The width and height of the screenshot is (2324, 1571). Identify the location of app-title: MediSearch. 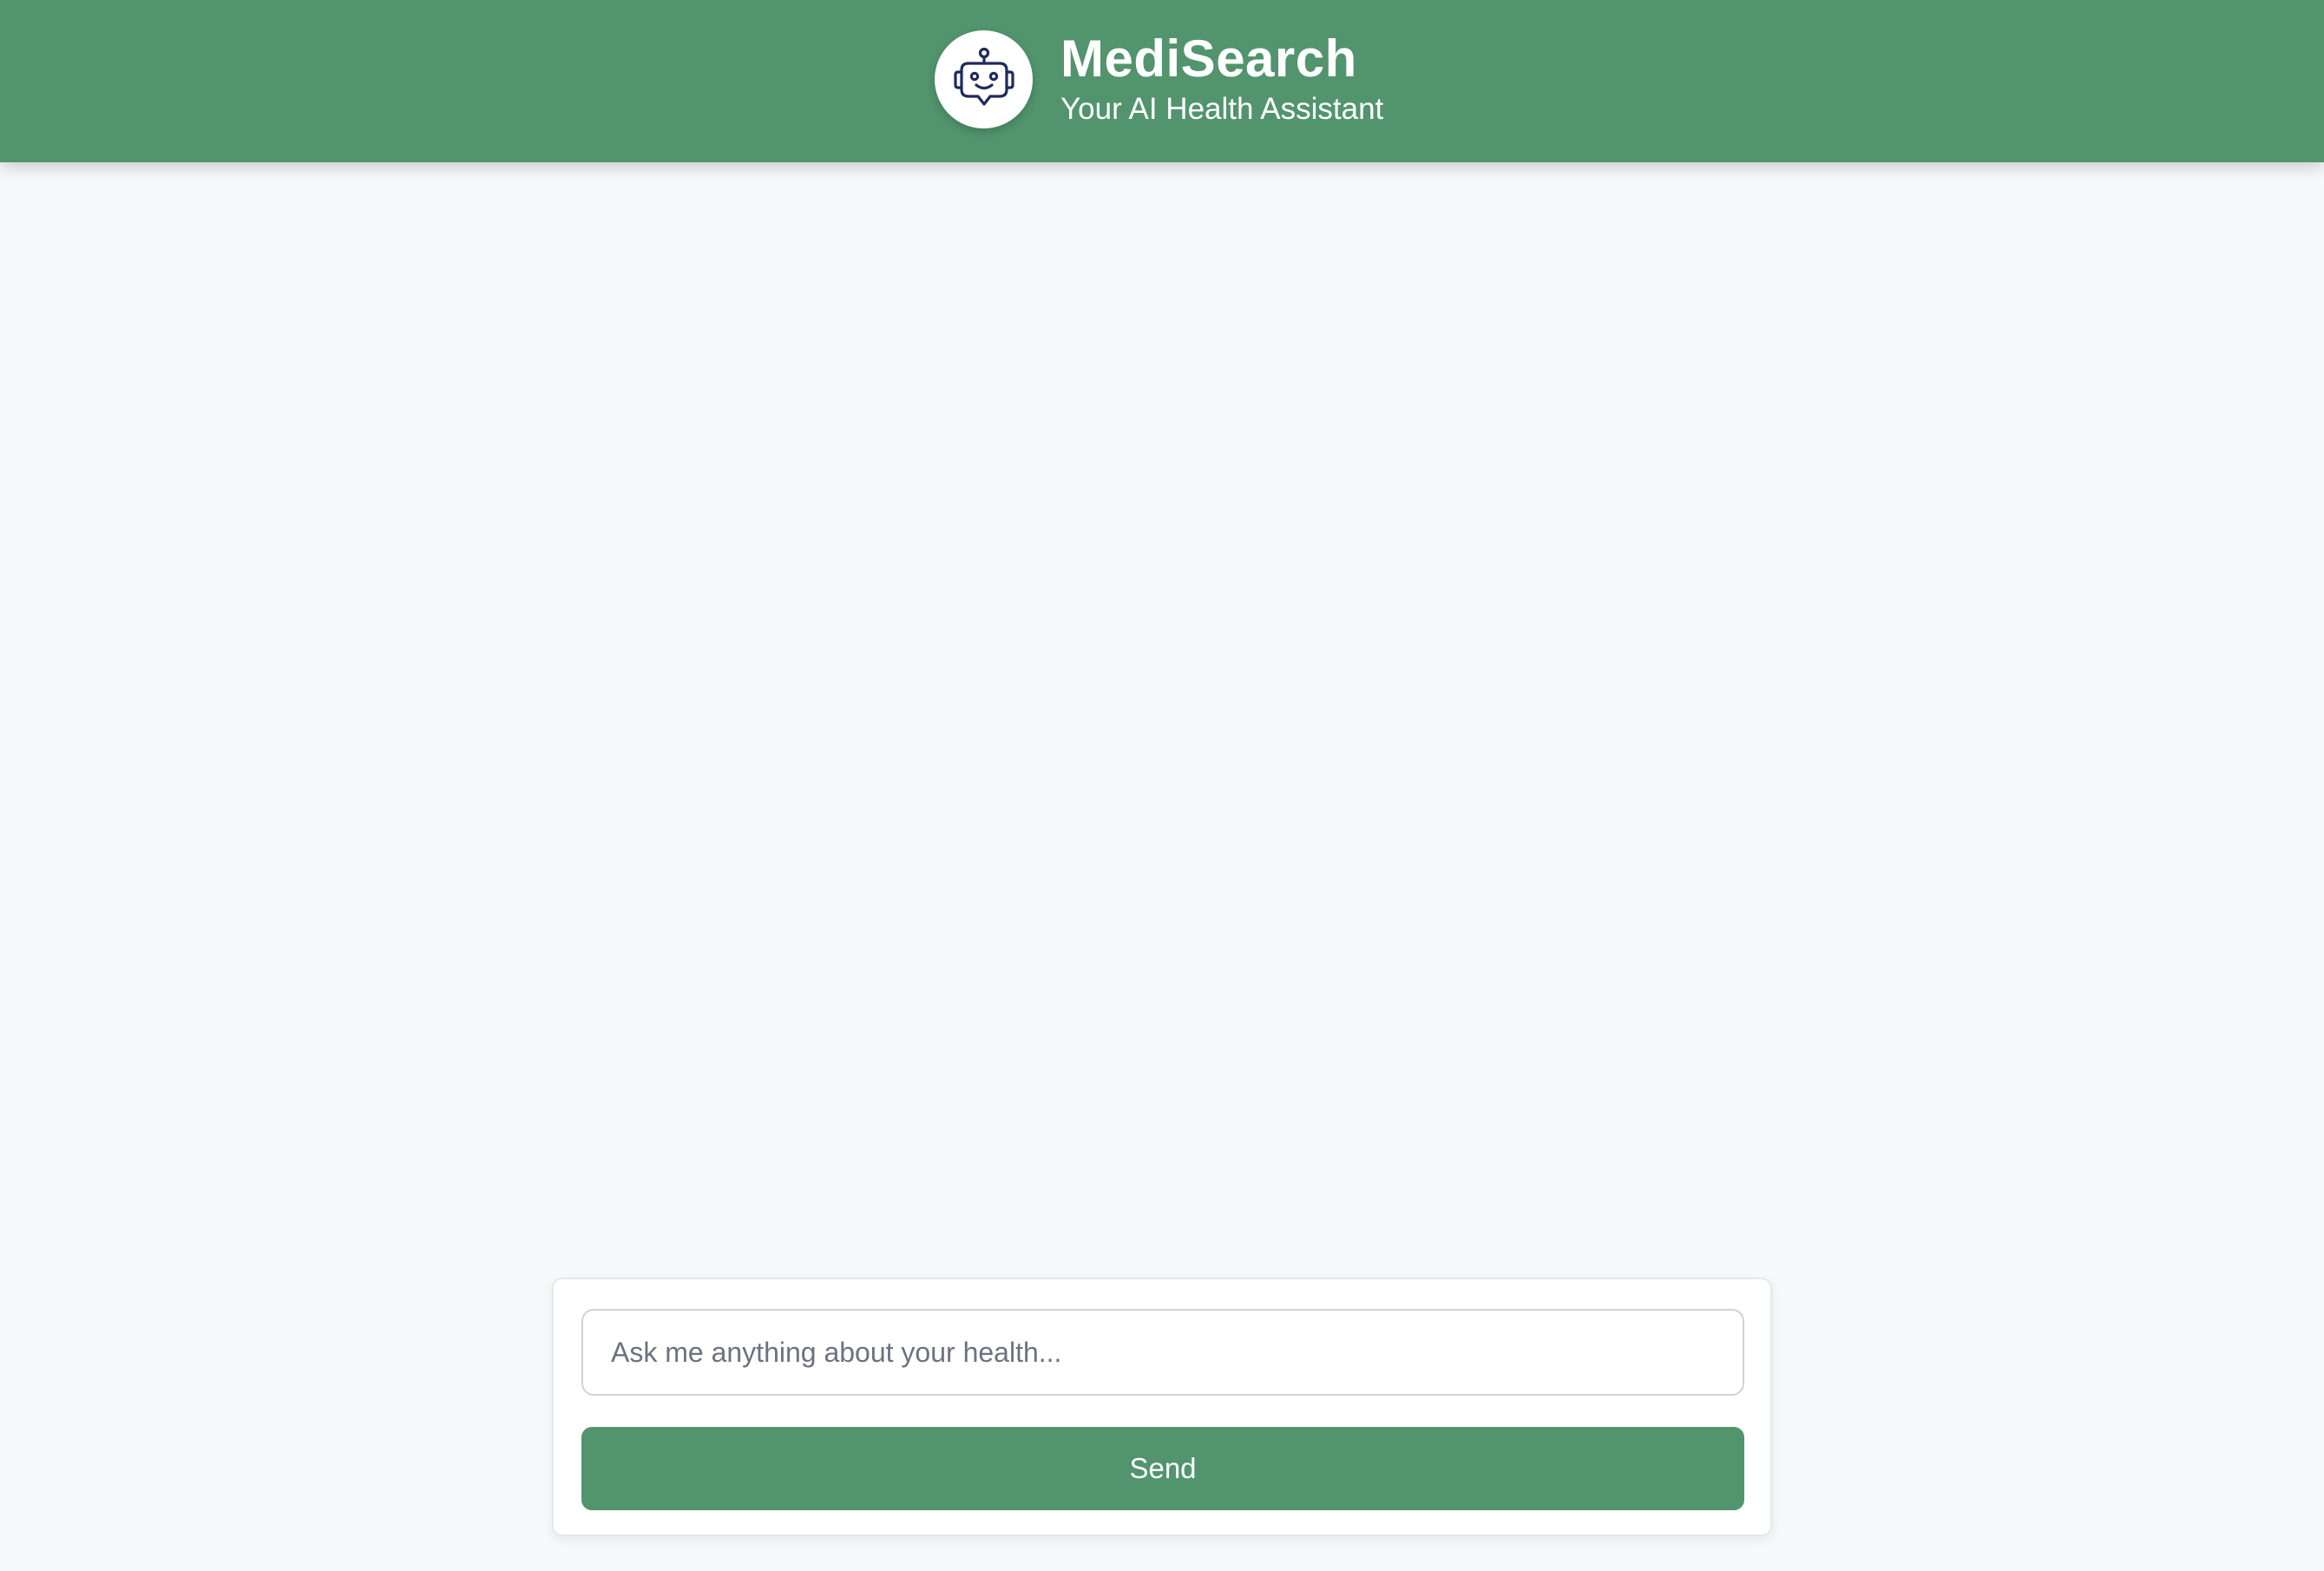
(1208, 59).